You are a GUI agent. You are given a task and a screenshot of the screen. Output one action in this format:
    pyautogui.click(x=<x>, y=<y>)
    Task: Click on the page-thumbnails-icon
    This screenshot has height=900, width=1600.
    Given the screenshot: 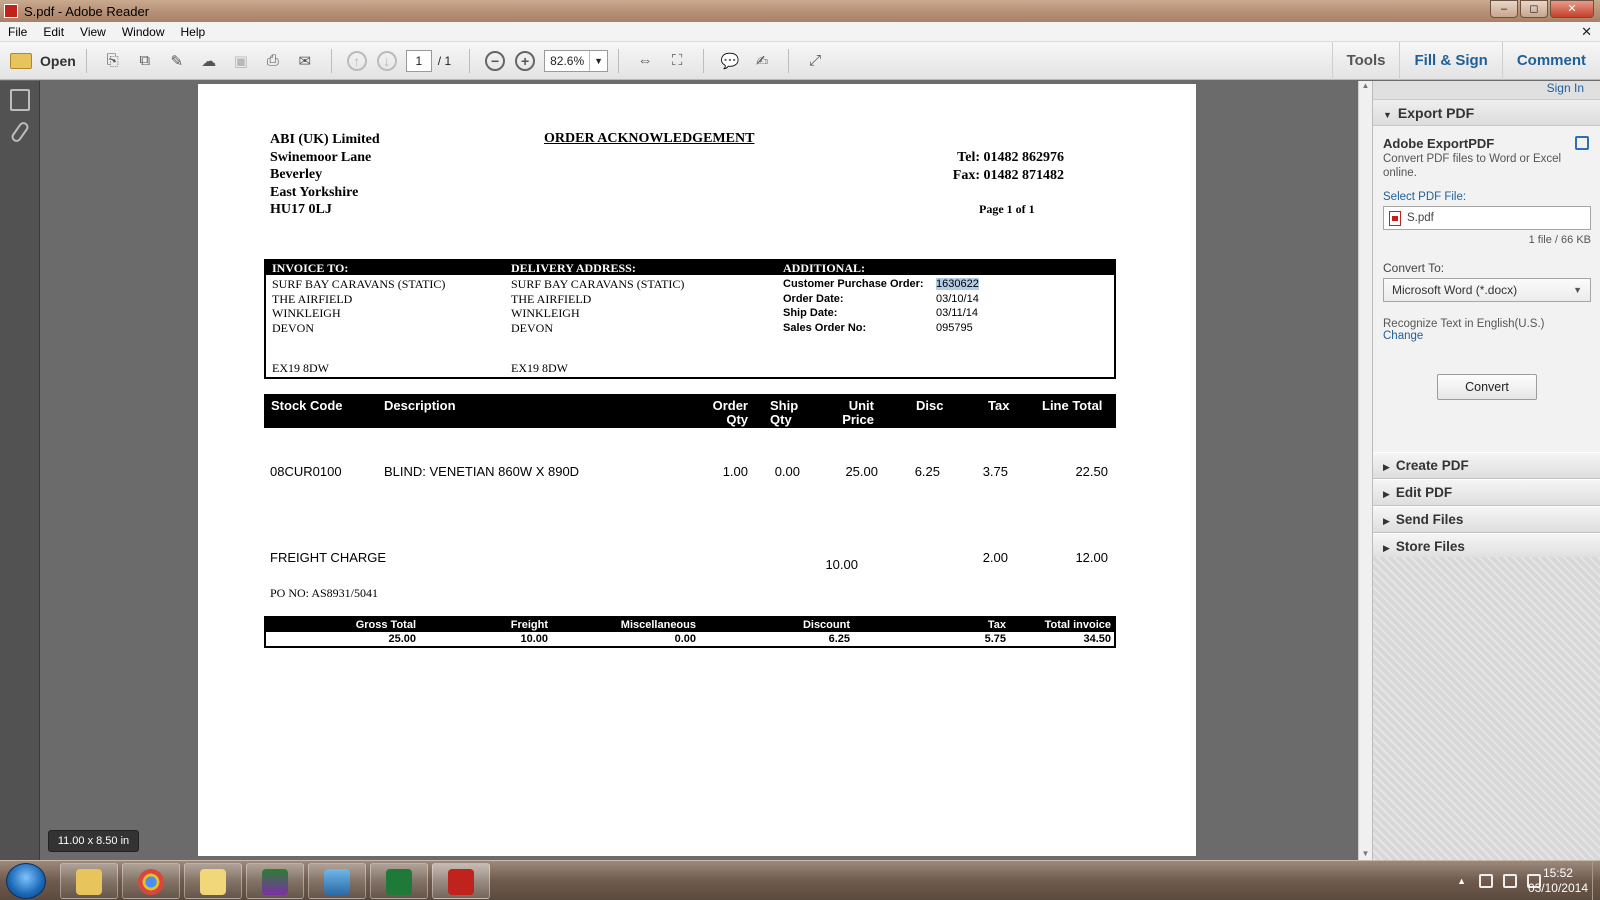 What is the action you would take?
    pyautogui.click(x=20, y=100)
    